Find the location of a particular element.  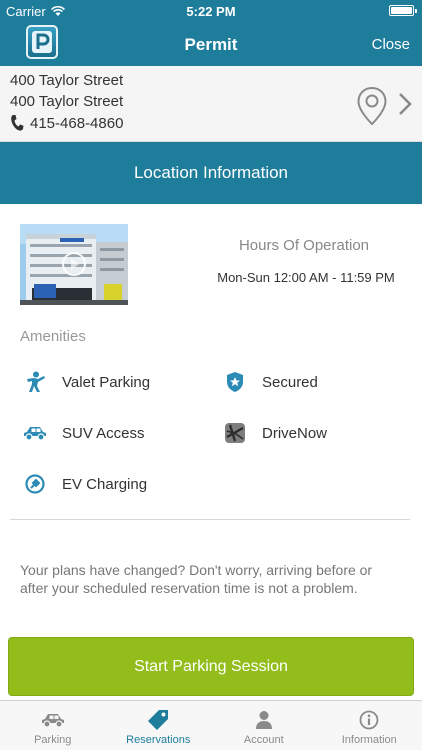

hours-value: Mon-Sun 12:00 AM - 11:59 PM is located at coordinates (306, 277).